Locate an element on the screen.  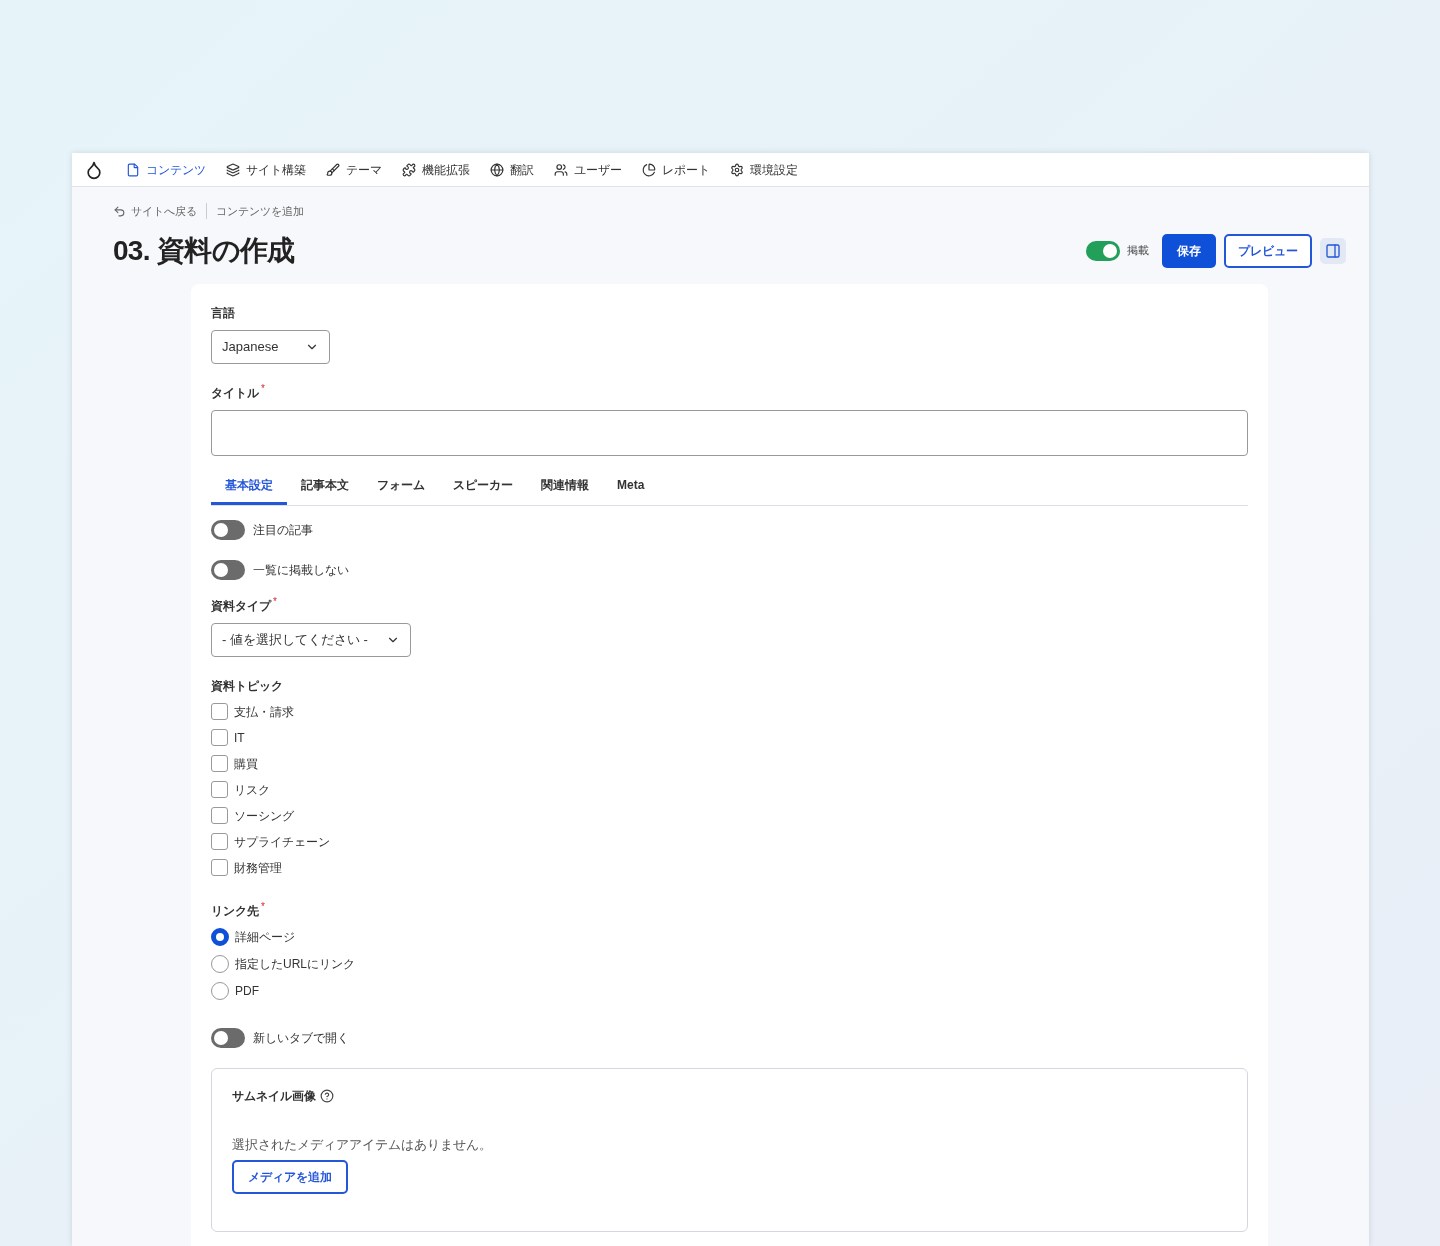
puzzle-icon is located at coordinates (409, 169).